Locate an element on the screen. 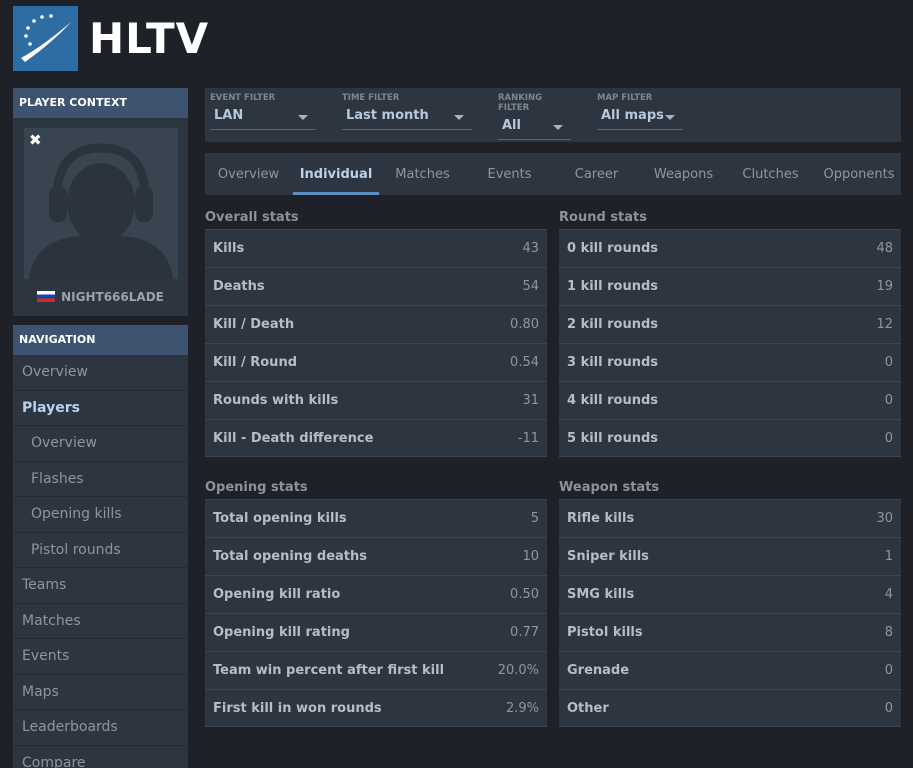  ranking-filter-label: RANKING FILTER is located at coordinates (520, 103).